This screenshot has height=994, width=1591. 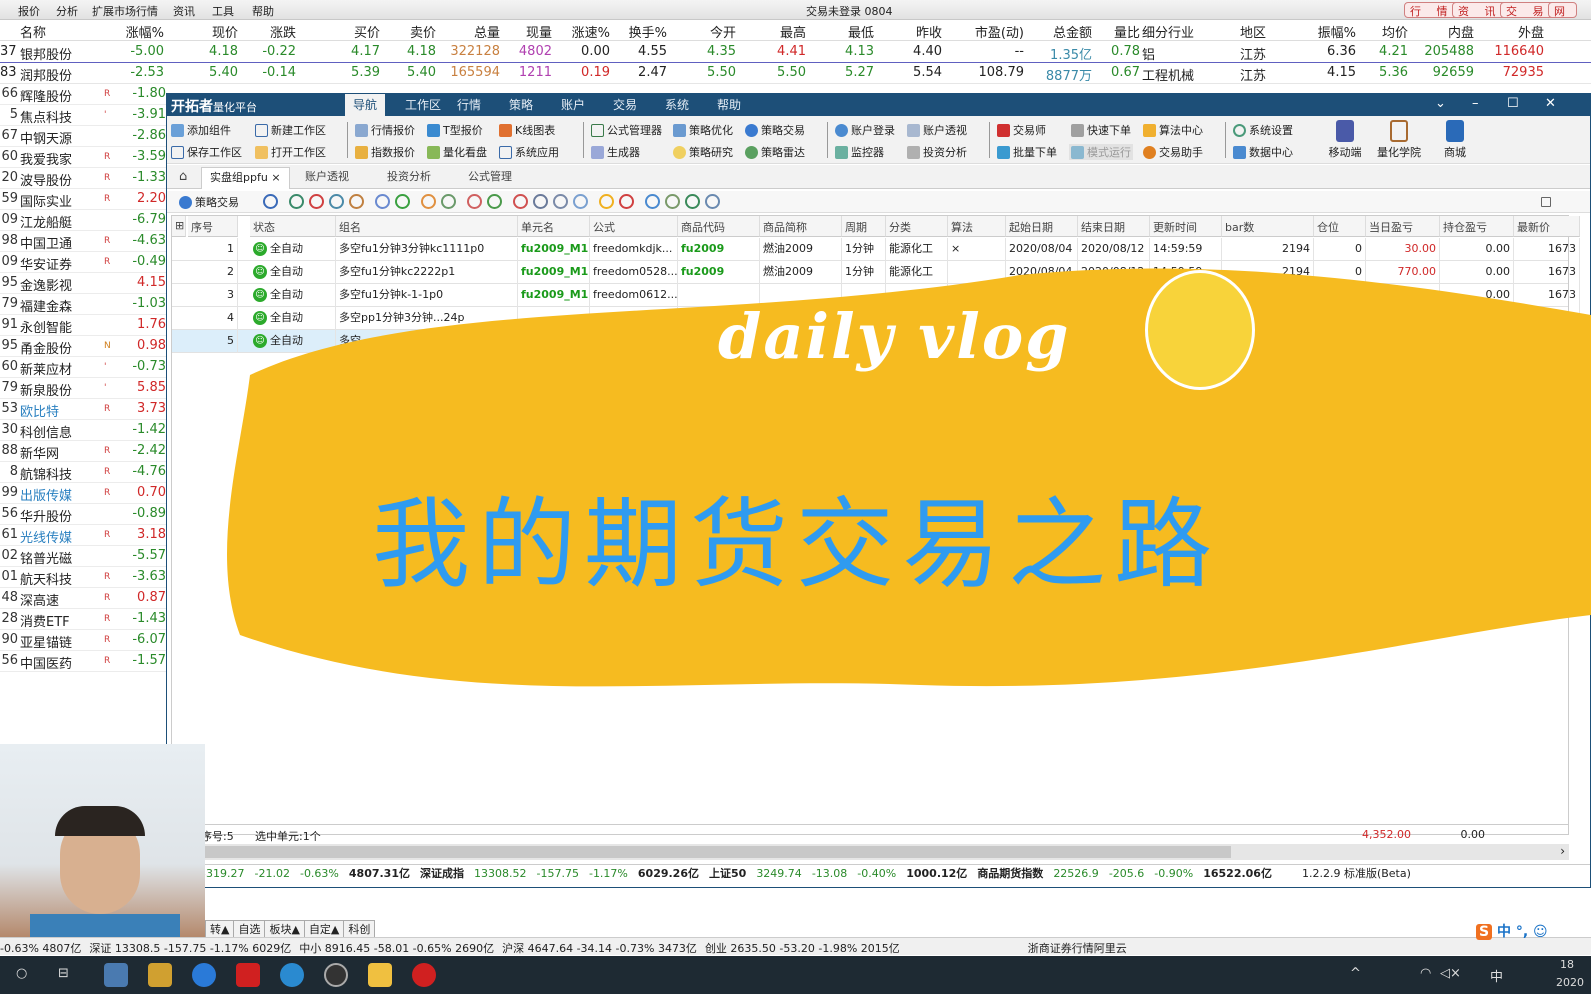 What do you see at coordinates (67, 11) in the screenshot?
I see `menu-analysis: 分析` at bounding box center [67, 11].